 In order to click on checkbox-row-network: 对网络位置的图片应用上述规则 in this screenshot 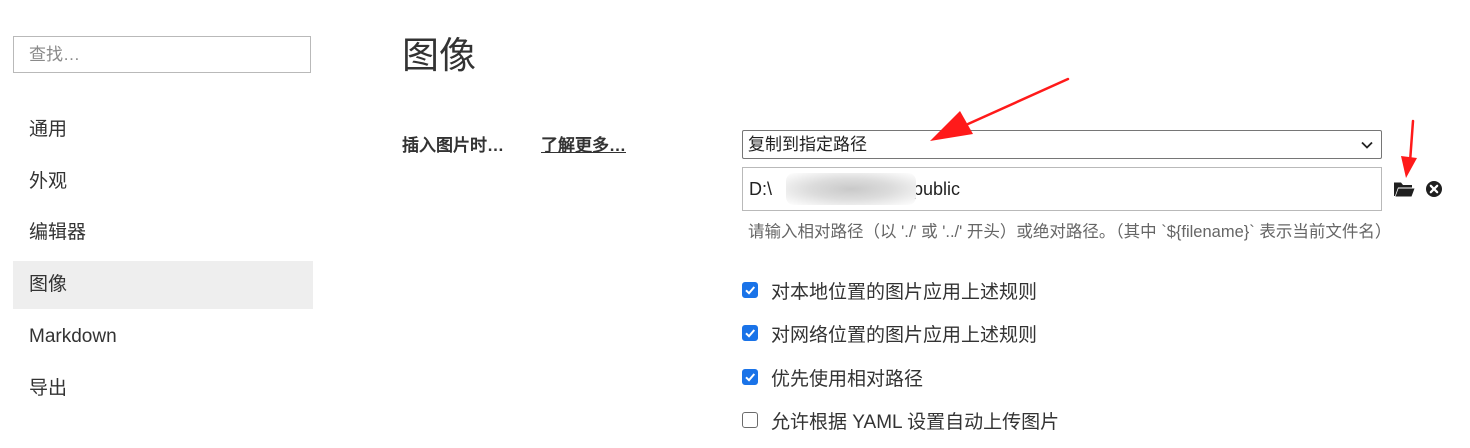, I will do `click(890, 333)`.